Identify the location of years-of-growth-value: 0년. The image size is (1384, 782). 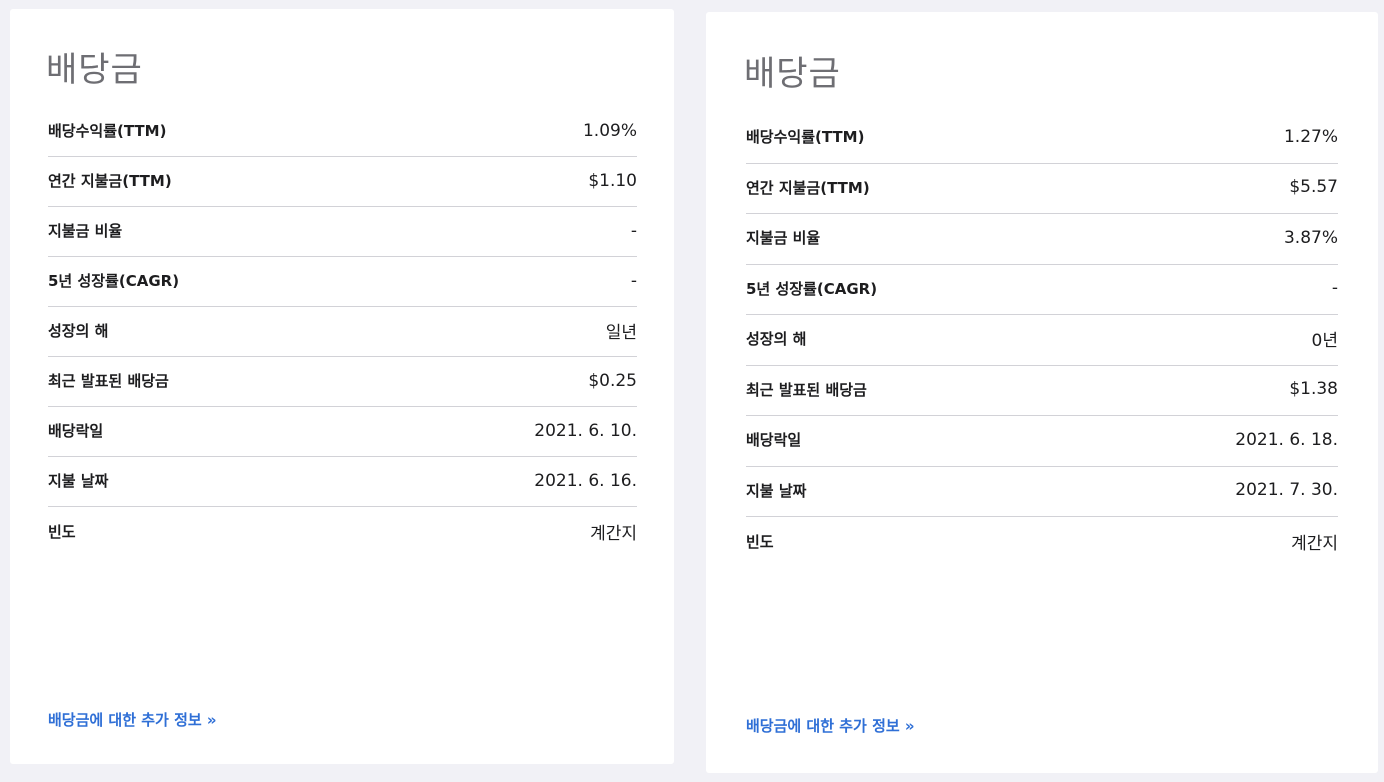
(1324, 341).